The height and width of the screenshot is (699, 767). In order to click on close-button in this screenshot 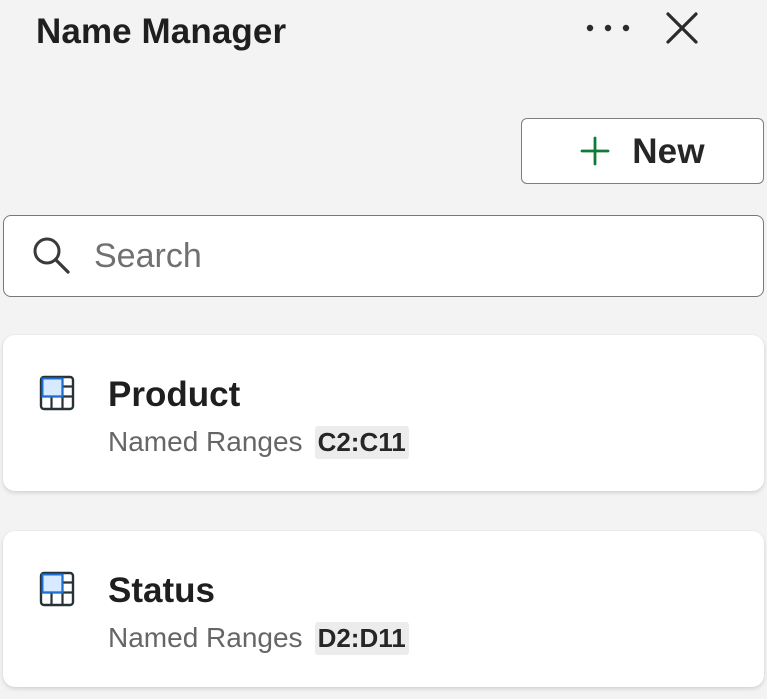, I will do `click(681, 28)`.